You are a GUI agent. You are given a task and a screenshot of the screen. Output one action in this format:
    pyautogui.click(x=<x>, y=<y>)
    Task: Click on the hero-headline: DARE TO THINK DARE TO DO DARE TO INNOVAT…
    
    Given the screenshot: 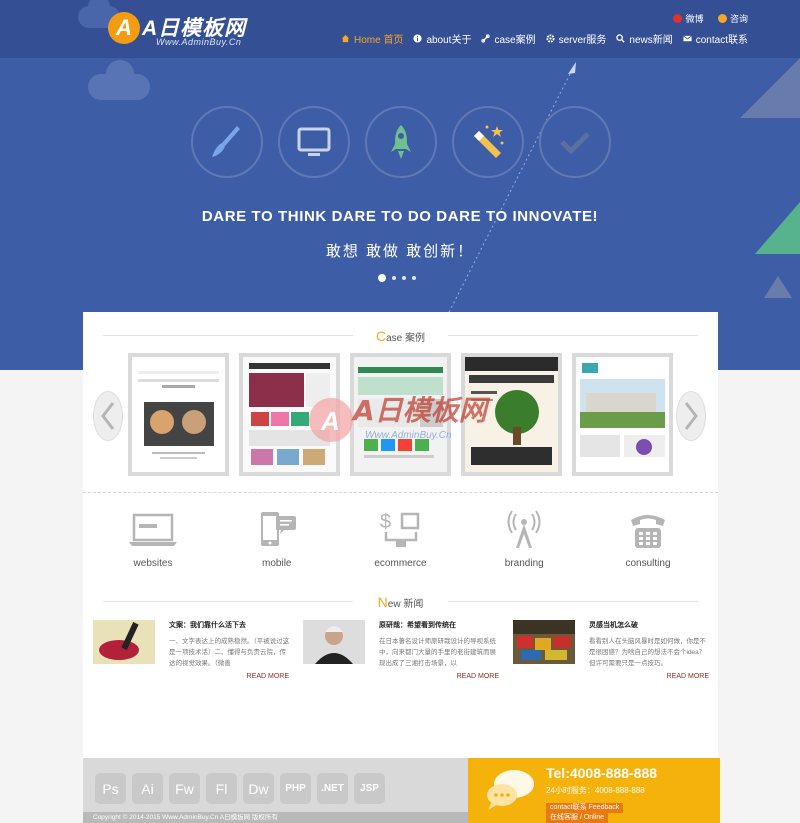 What is the action you would take?
    pyautogui.click(x=400, y=216)
    